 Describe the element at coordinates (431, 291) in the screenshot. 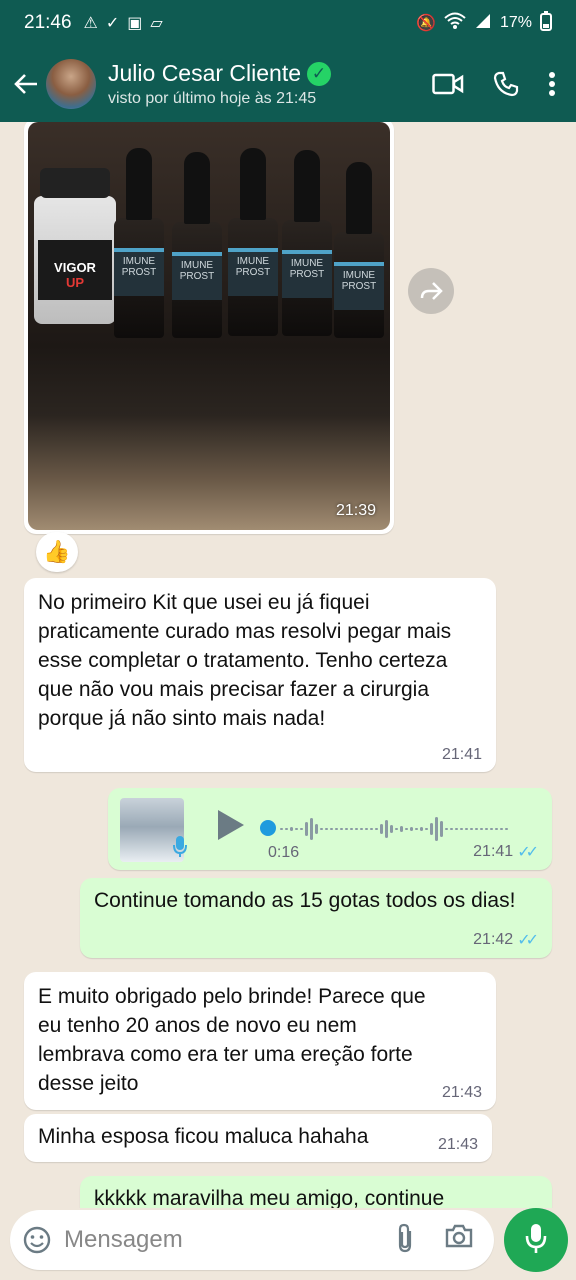

I see `forward-icon` at that location.